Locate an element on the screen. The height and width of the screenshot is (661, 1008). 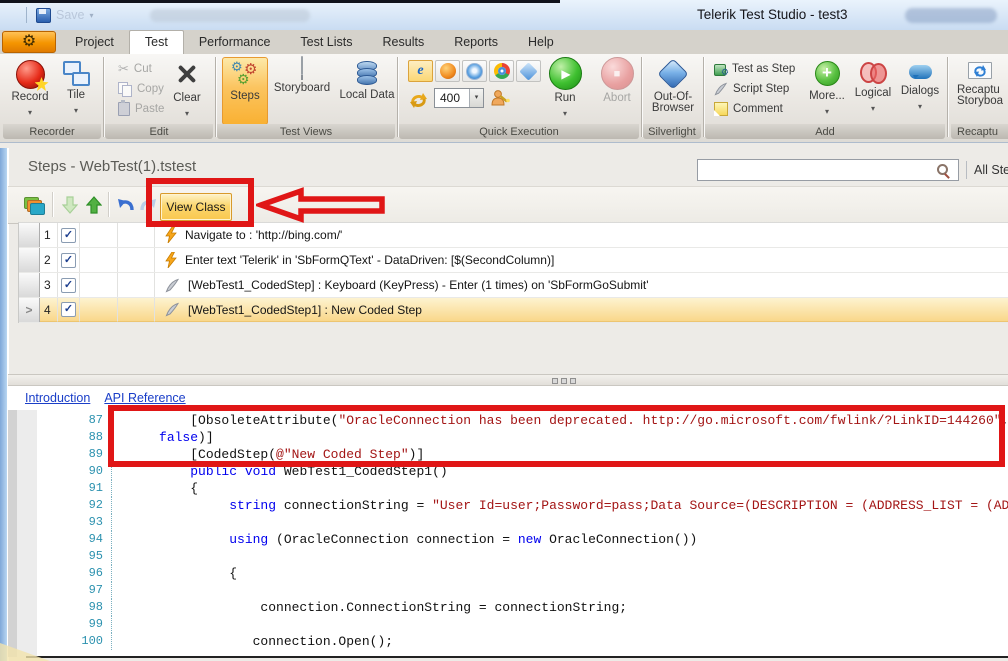
comment-button: Comment is located at coordinates (748, 109).